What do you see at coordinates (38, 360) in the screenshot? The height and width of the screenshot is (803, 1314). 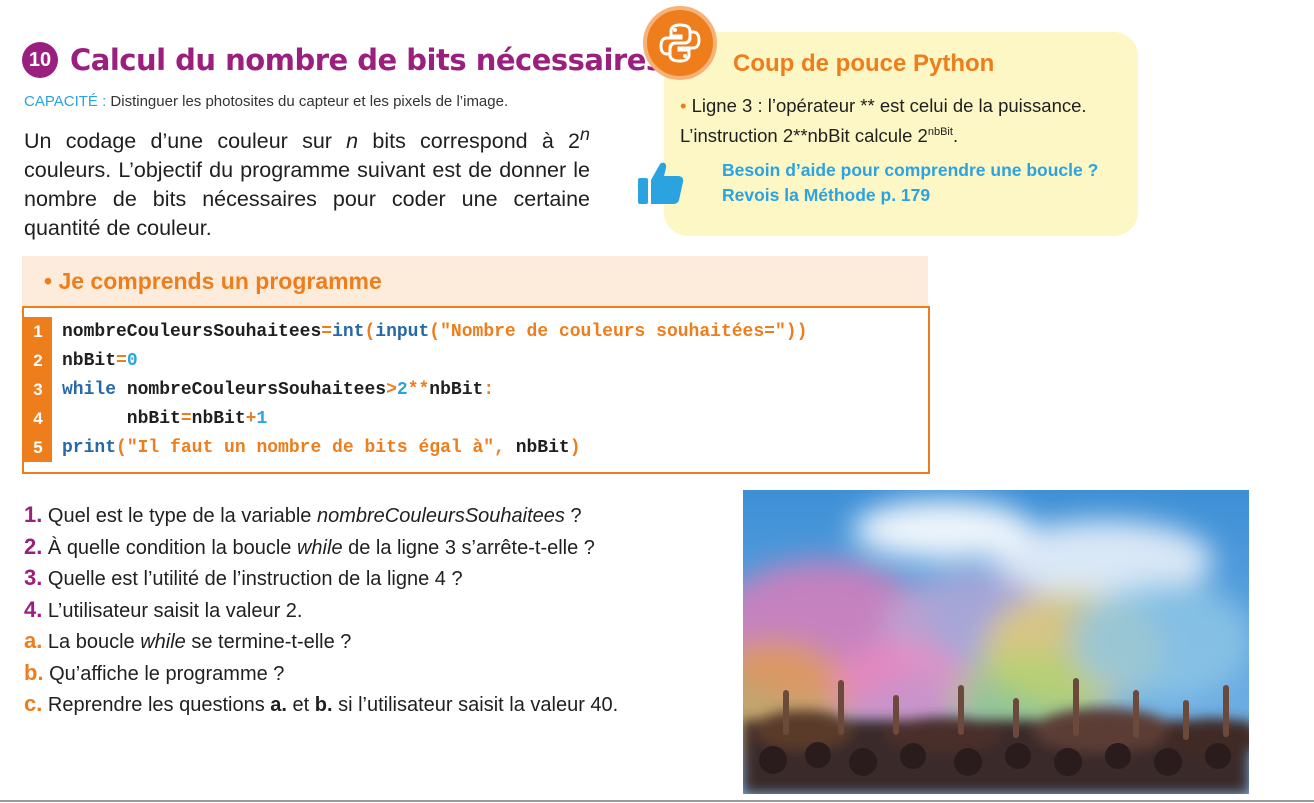 I see `line-number: 2` at bounding box center [38, 360].